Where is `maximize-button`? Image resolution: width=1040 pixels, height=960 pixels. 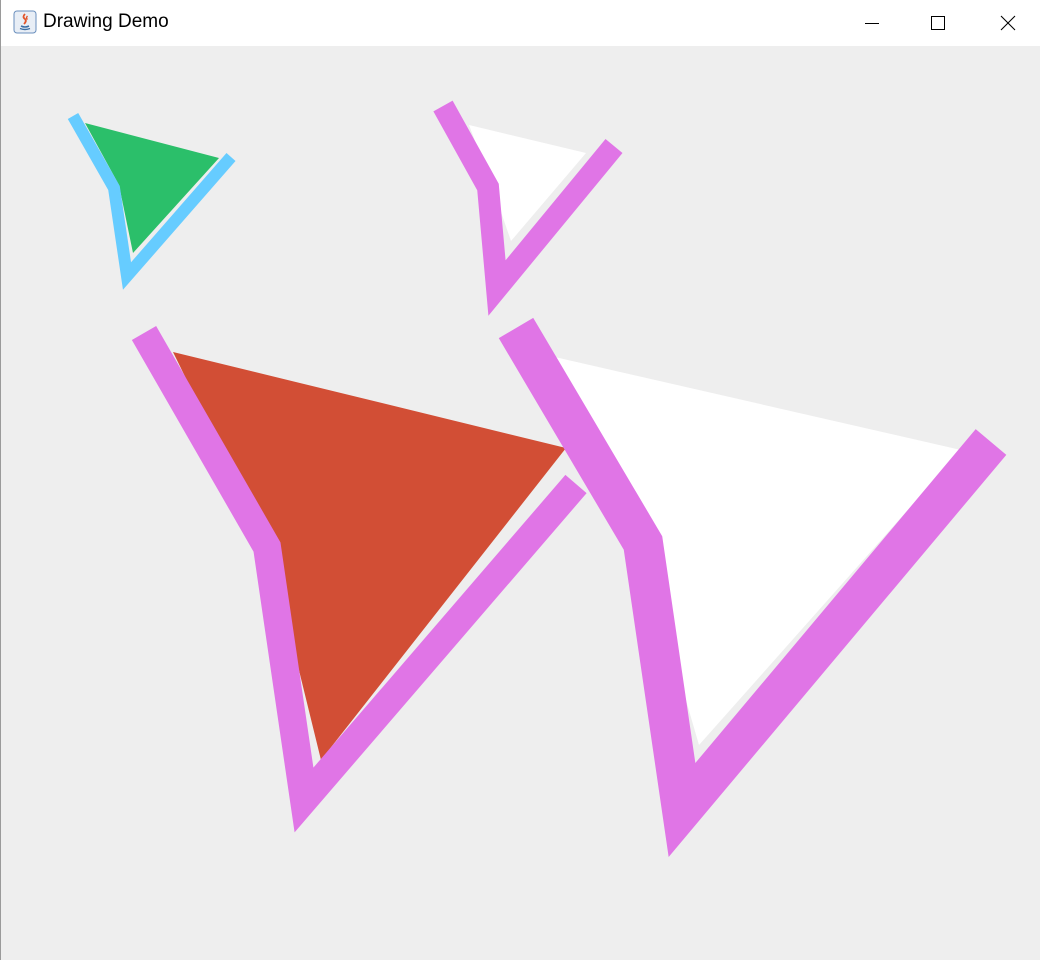 maximize-button is located at coordinates (938, 23).